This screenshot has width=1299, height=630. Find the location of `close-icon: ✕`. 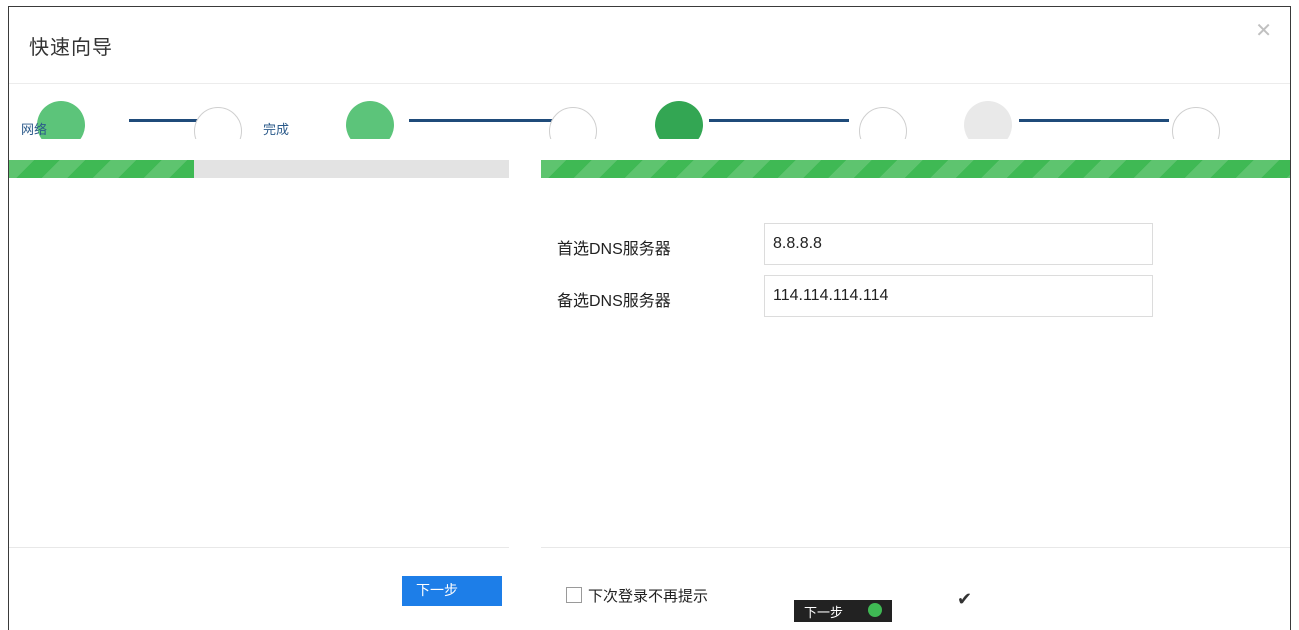

close-icon: ✕ is located at coordinates (1263, 31).